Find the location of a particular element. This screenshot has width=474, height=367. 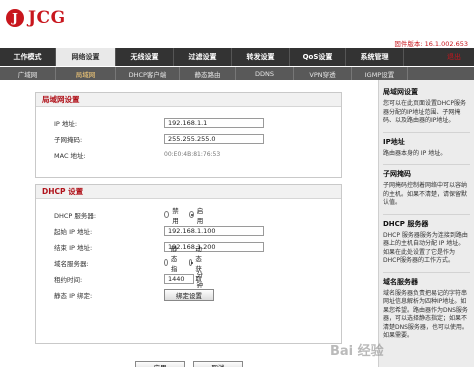

static-bind-label: 静态 IP 绑定: is located at coordinates (73, 295).